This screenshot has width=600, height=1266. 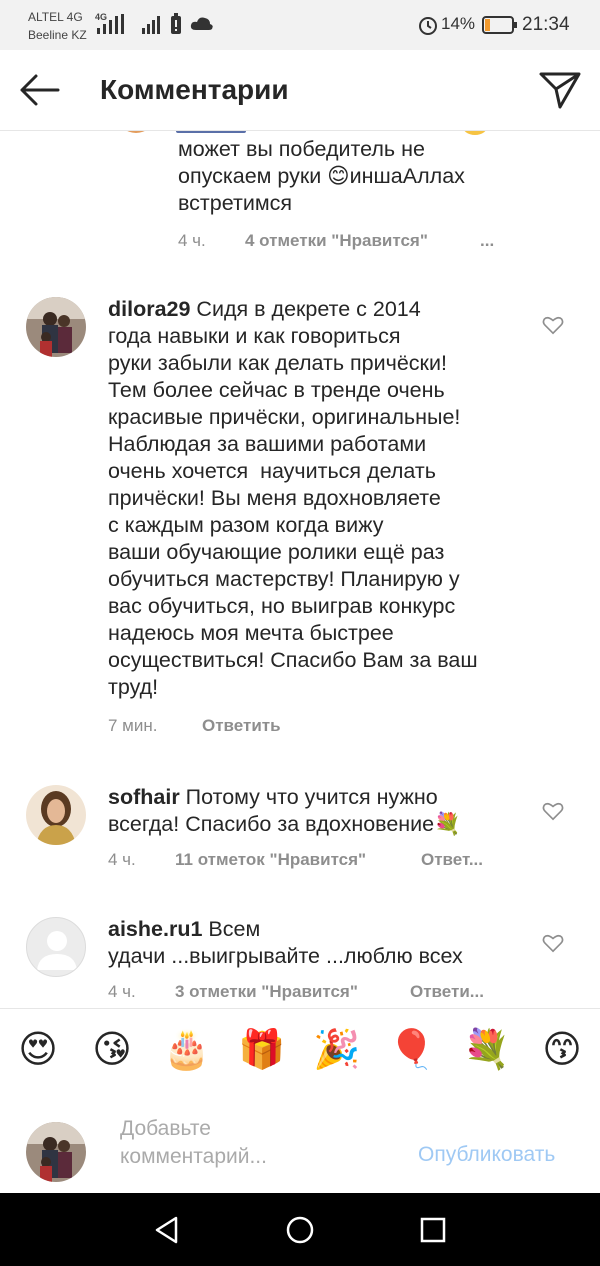 What do you see at coordinates (241, 726) in the screenshot?
I see `reply-button: Ответить` at bounding box center [241, 726].